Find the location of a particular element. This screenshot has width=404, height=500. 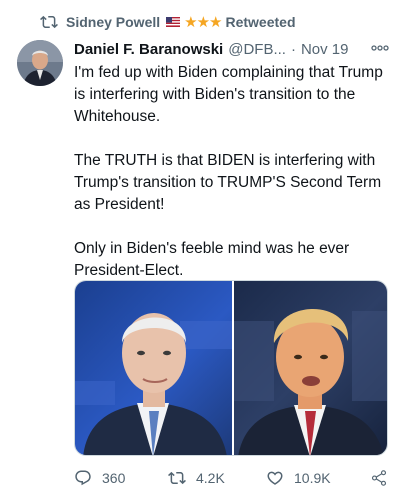

reply-count: 360 is located at coordinates (114, 478).